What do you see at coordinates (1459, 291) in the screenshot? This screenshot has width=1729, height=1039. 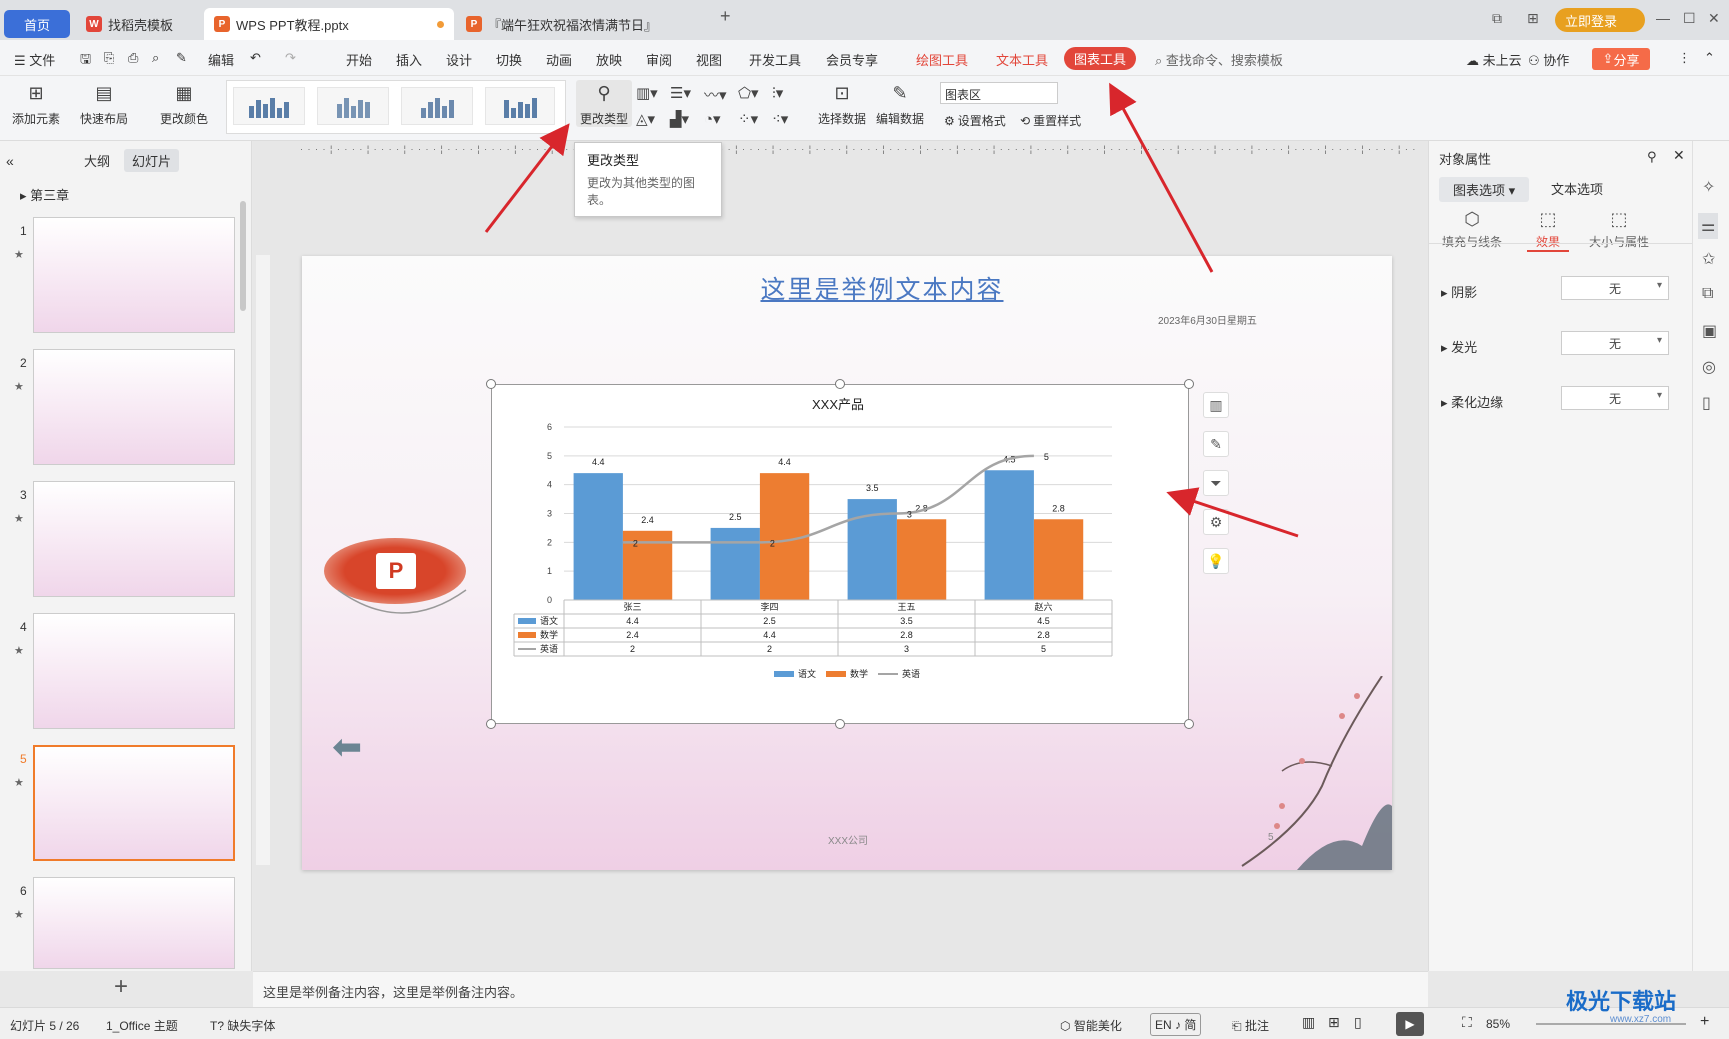 I see `shadow-row: ▸ 阴影` at bounding box center [1459, 291].